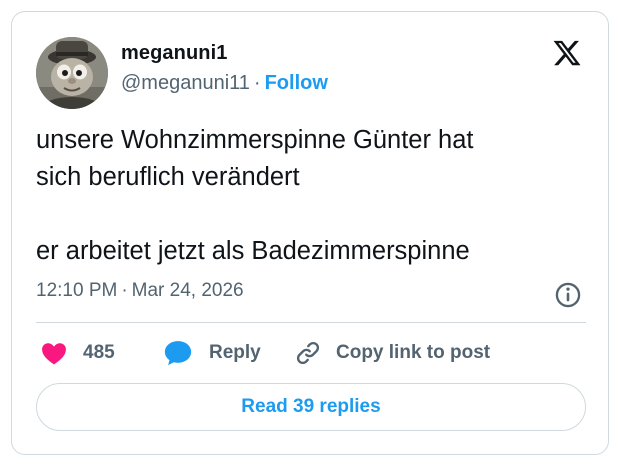 This screenshot has height=466, width=620. What do you see at coordinates (174, 53) in the screenshot?
I see `author-display-name: meganuni1` at bounding box center [174, 53].